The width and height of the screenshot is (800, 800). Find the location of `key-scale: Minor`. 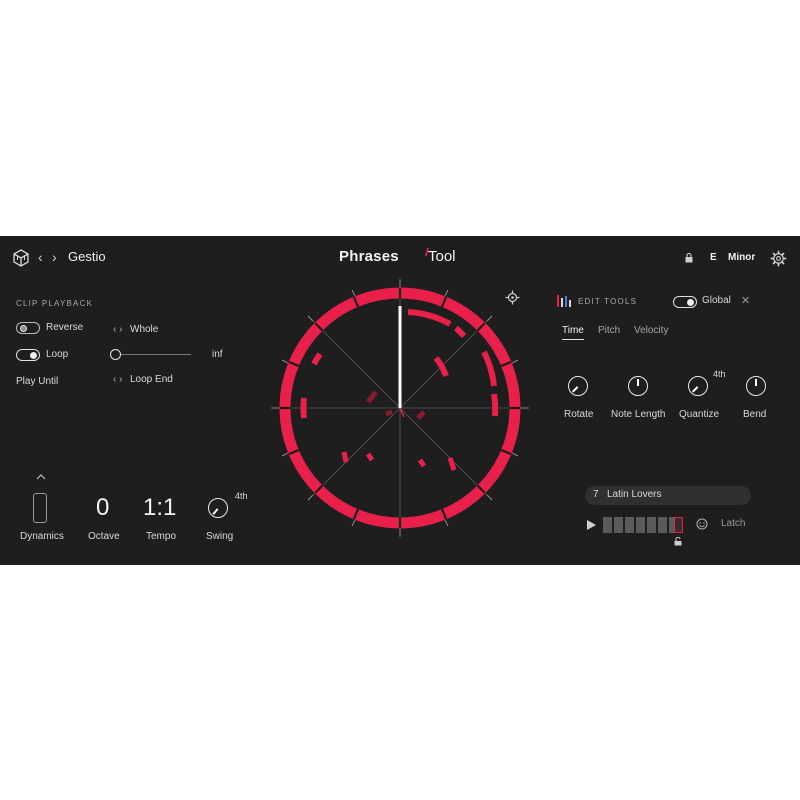

key-scale: Minor is located at coordinates (741, 257).